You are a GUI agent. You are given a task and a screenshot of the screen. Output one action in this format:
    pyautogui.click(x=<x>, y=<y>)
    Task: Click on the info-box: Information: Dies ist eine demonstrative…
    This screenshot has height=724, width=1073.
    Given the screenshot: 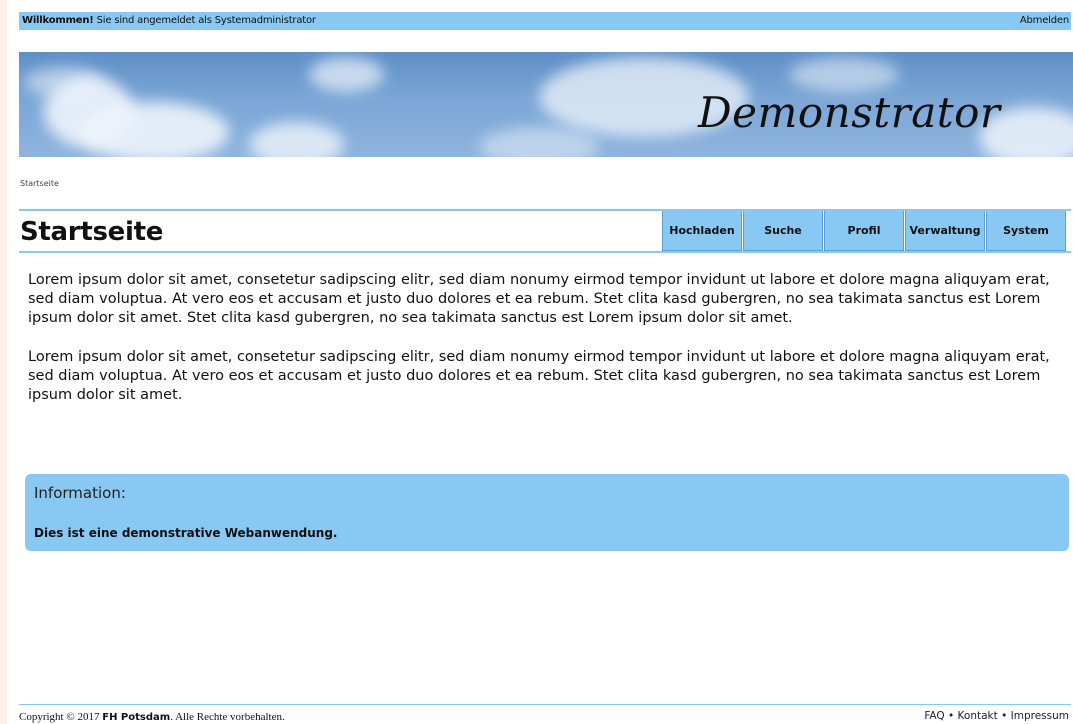 What is the action you would take?
    pyautogui.click(x=547, y=512)
    